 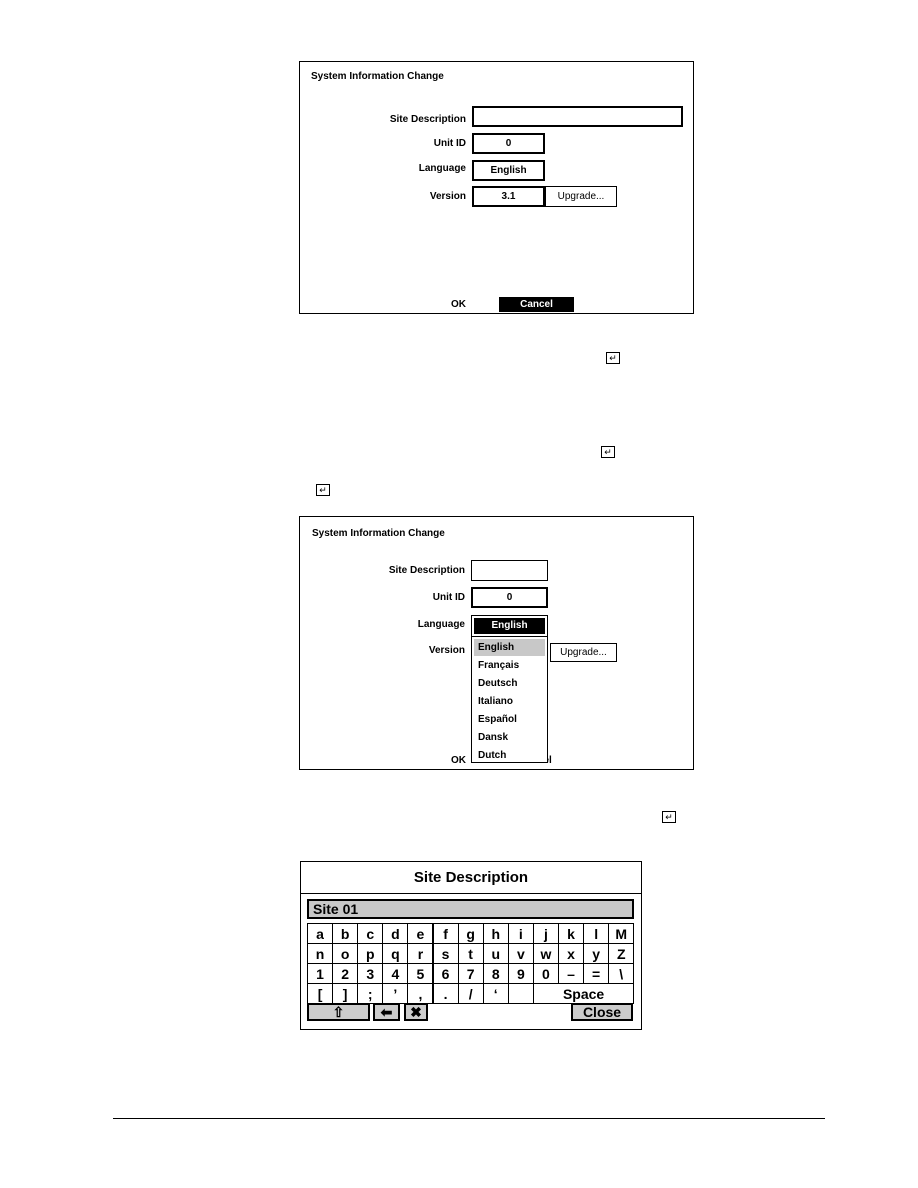 What do you see at coordinates (495, 953) in the screenshot?
I see `key: u` at bounding box center [495, 953].